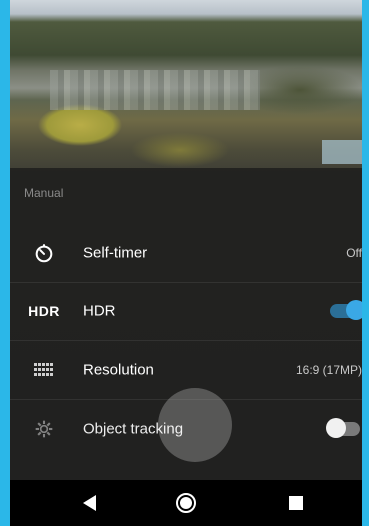 The image size is (369, 526). Describe the element at coordinates (99, 311) in the screenshot. I see `hdr-label: HDR` at that location.